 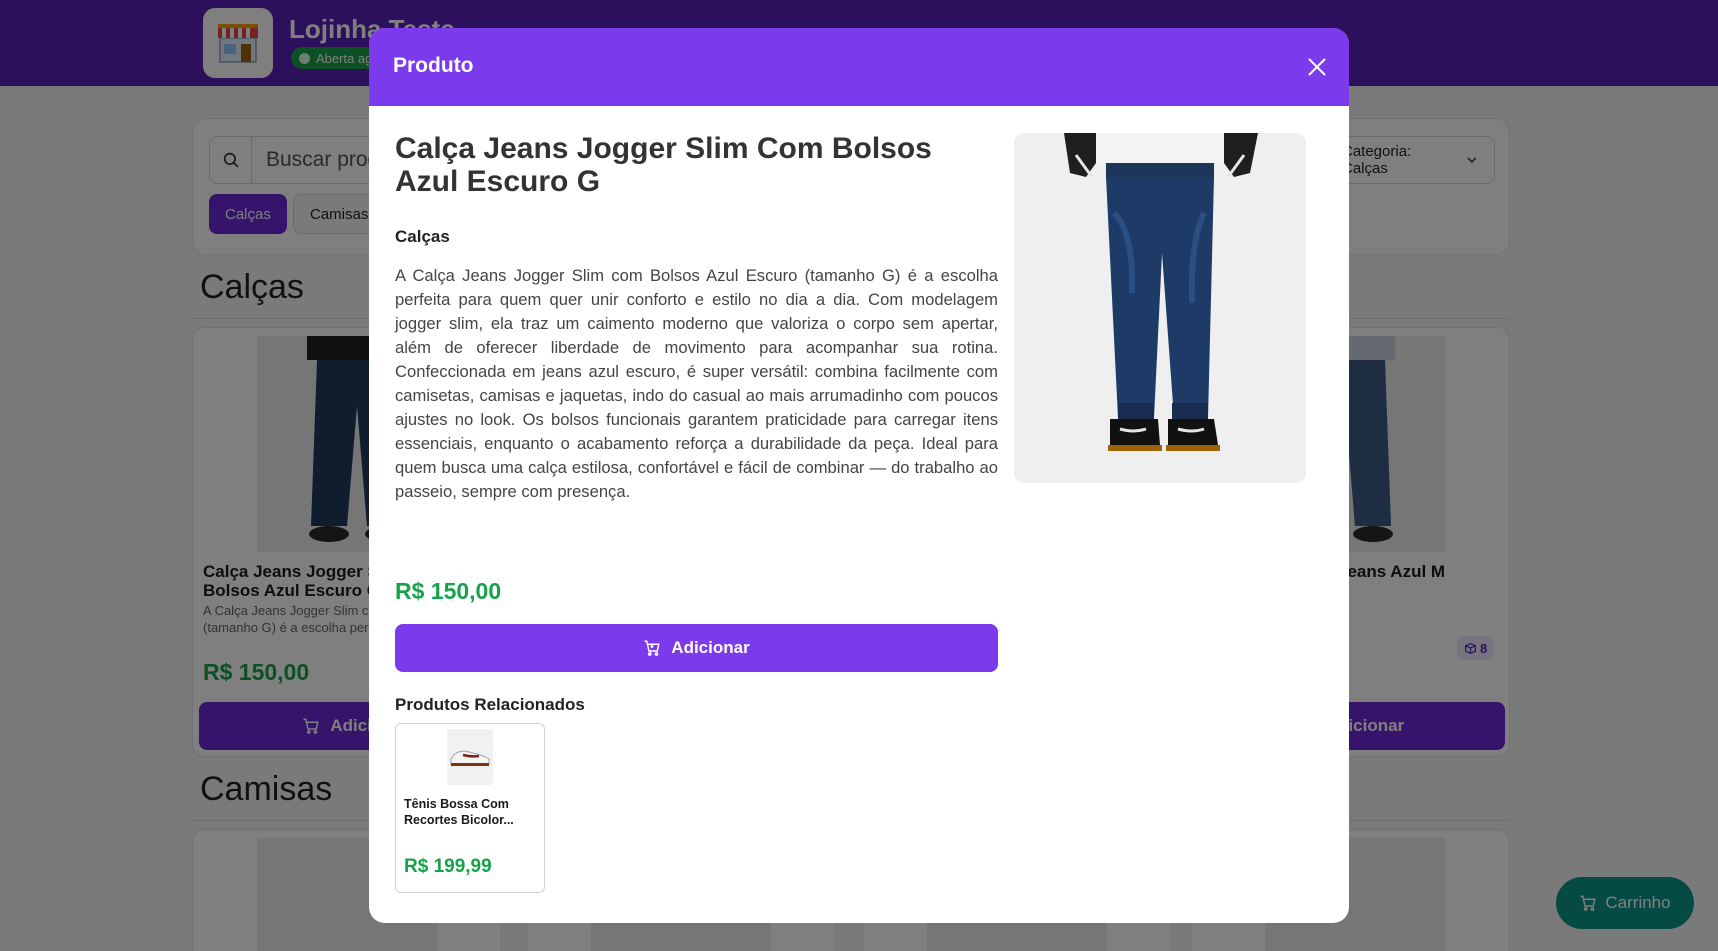 I want to click on jeans-photo, so click(x=1160, y=308).